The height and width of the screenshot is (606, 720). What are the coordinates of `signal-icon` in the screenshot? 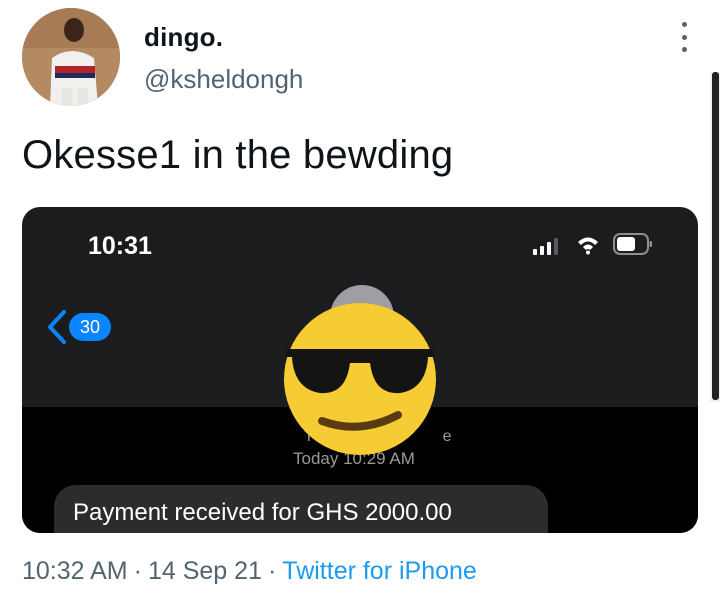 It's located at (545, 246).